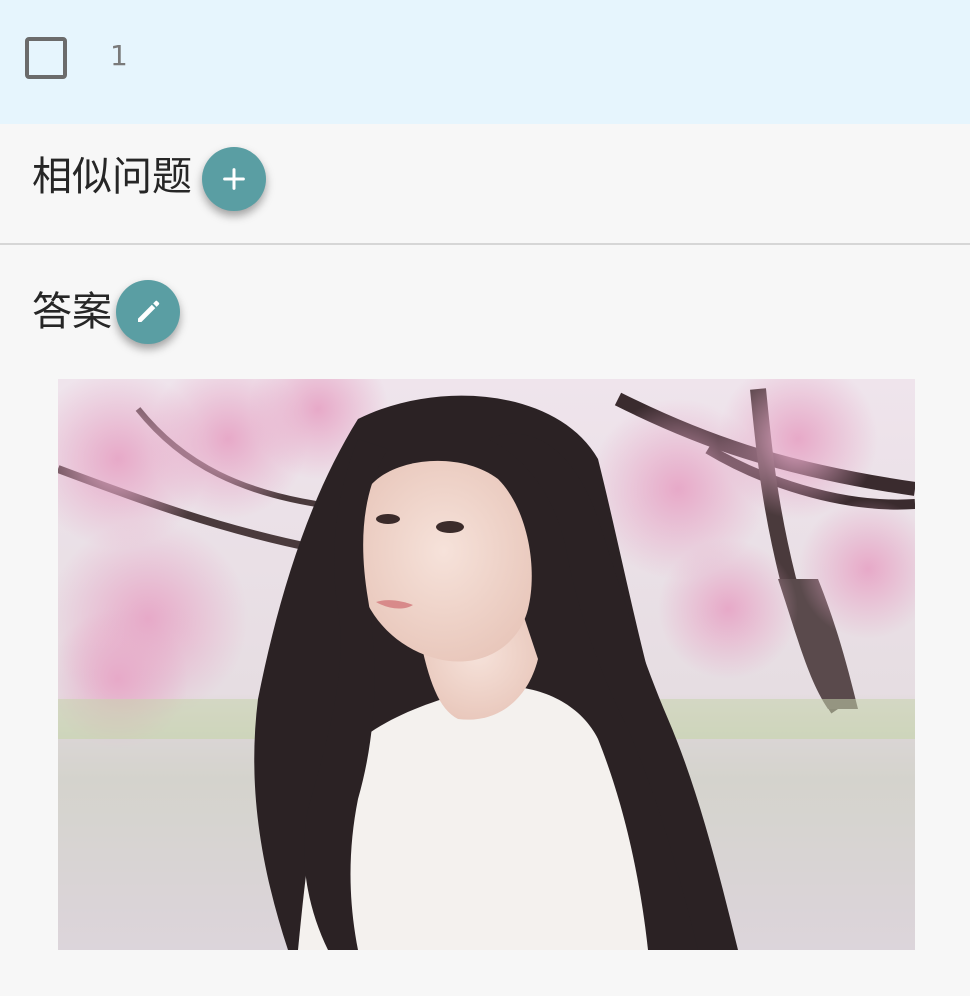  Describe the element at coordinates (485, 62) in the screenshot. I see `list-row-header: 1` at that location.